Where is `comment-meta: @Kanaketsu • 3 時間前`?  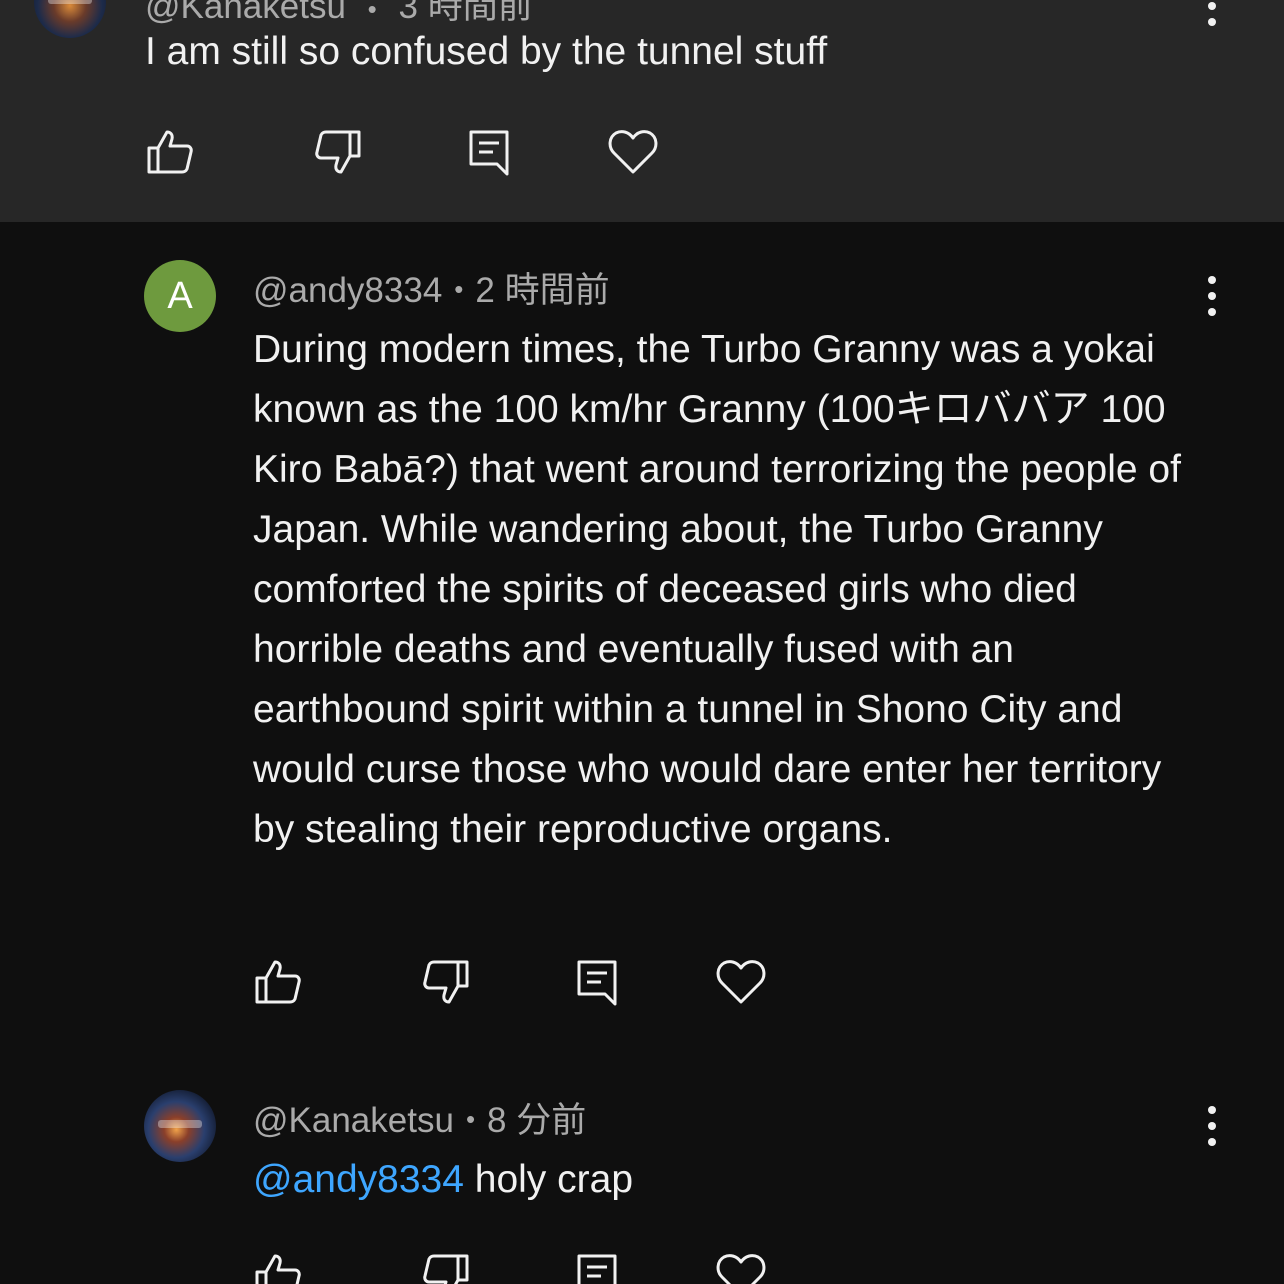 comment-meta: @Kanaketsu • 3 時間前 is located at coordinates (339, 14).